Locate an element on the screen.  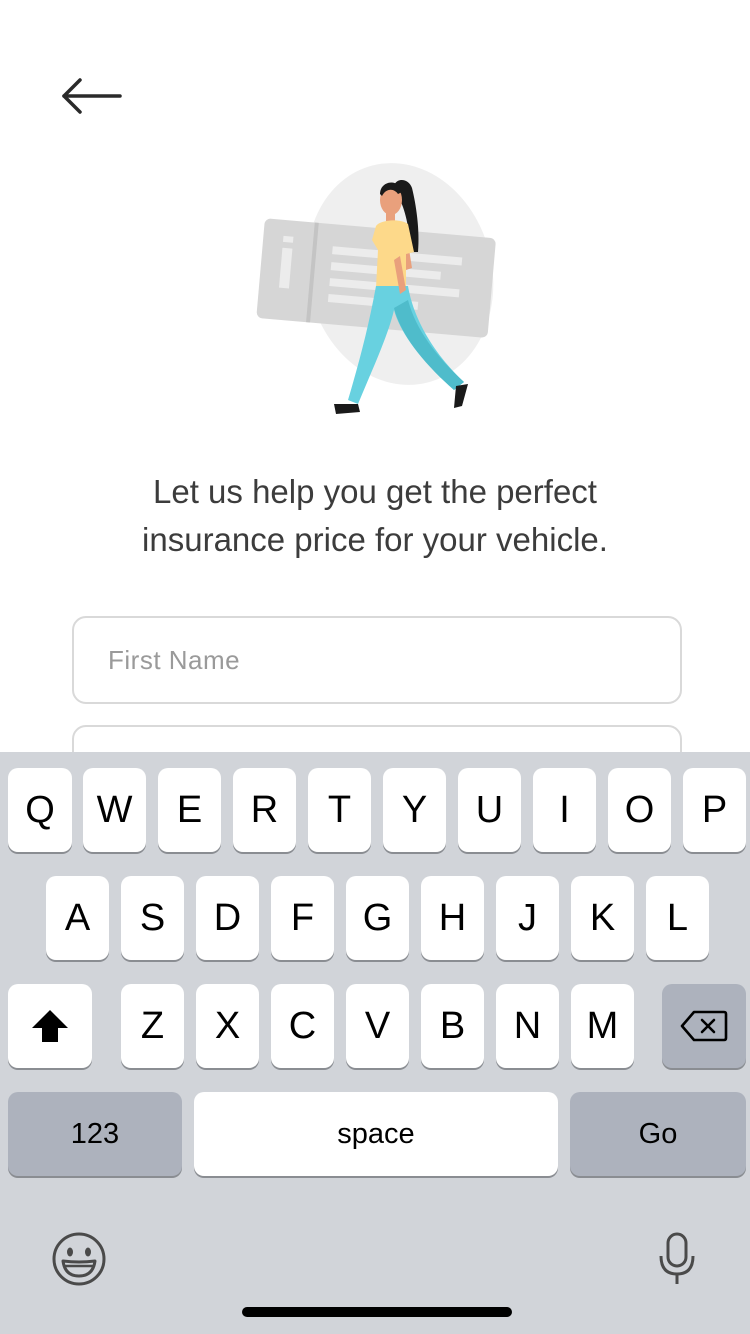
key-a: A is located at coordinates (77, 918).